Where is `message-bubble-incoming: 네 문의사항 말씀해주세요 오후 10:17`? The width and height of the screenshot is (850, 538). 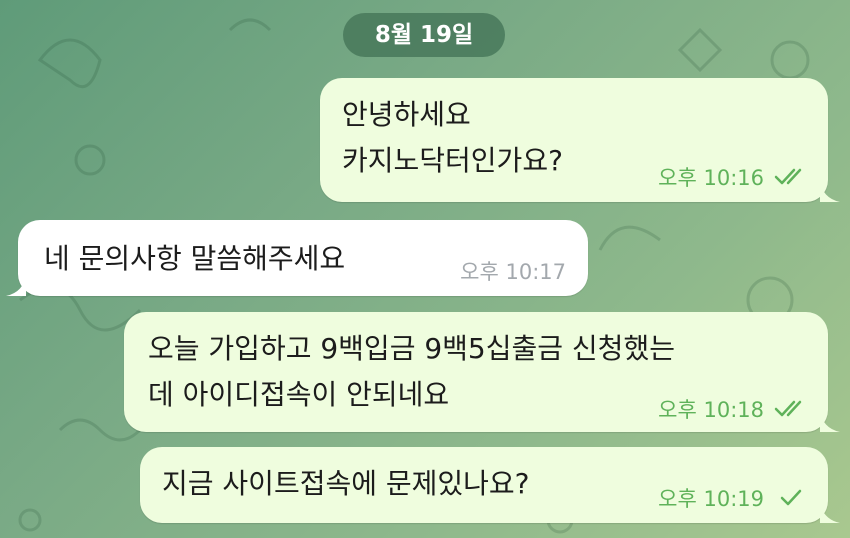
message-bubble-incoming: 네 문의사항 말씀해주세요 오후 10:17 is located at coordinates (297, 258).